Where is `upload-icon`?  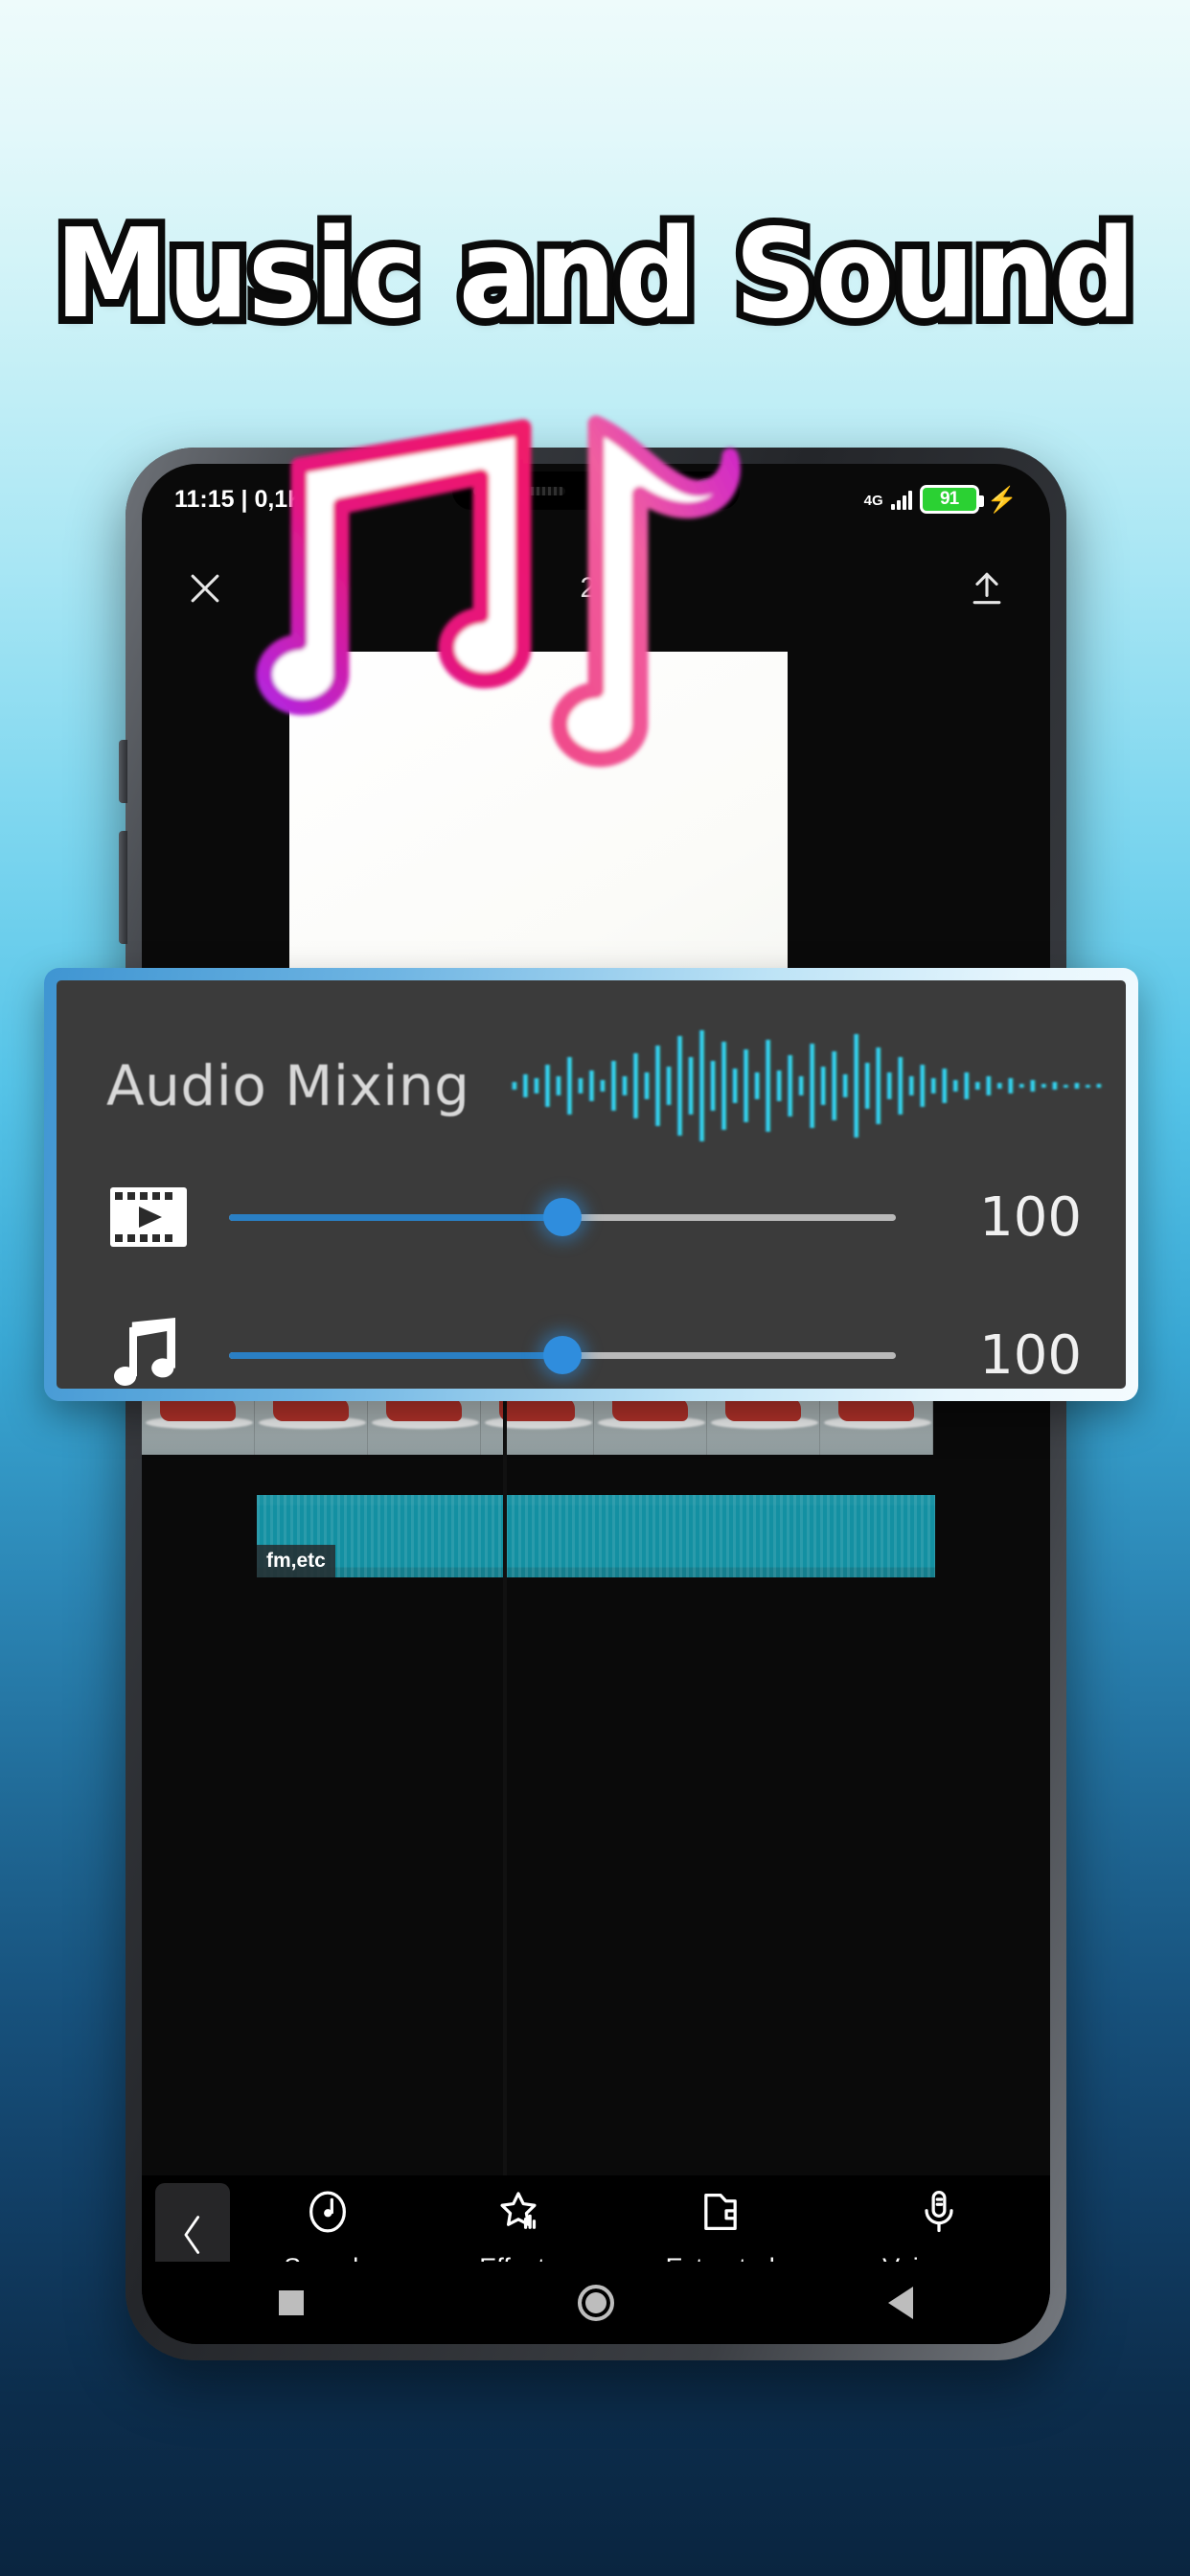 upload-icon is located at coordinates (987, 588).